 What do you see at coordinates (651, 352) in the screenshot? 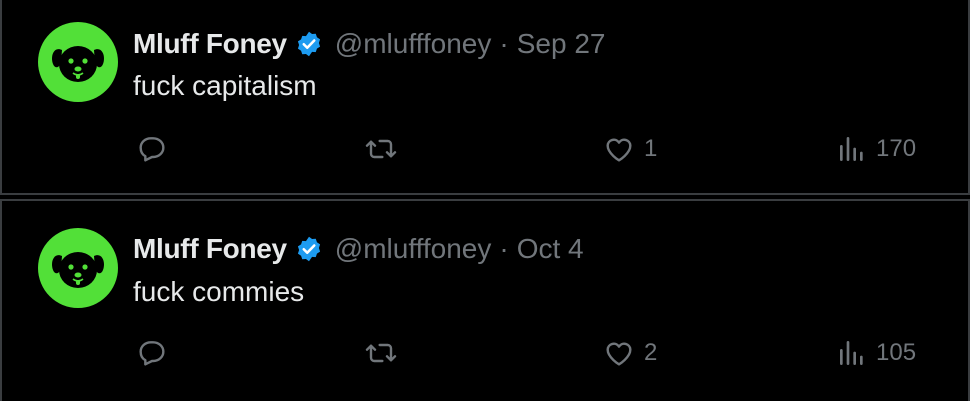
I see `like-count: 2` at bounding box center [651, 352].